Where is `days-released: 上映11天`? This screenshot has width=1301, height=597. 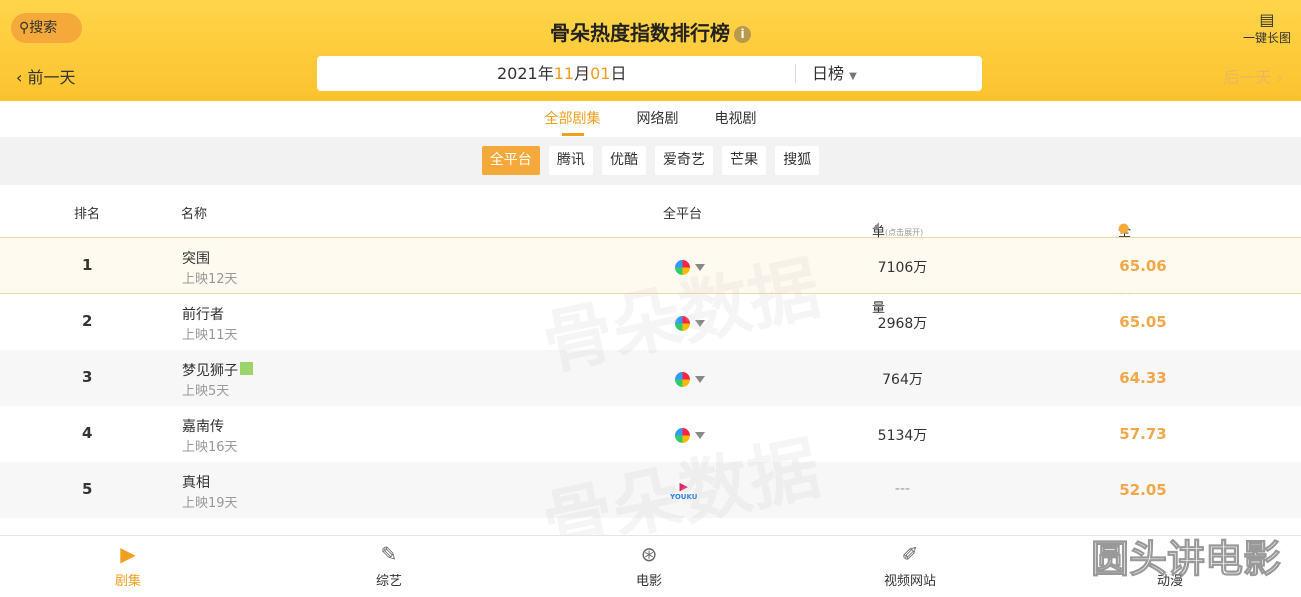 days-released: 上映11天 is located at coordinates (210, 335).